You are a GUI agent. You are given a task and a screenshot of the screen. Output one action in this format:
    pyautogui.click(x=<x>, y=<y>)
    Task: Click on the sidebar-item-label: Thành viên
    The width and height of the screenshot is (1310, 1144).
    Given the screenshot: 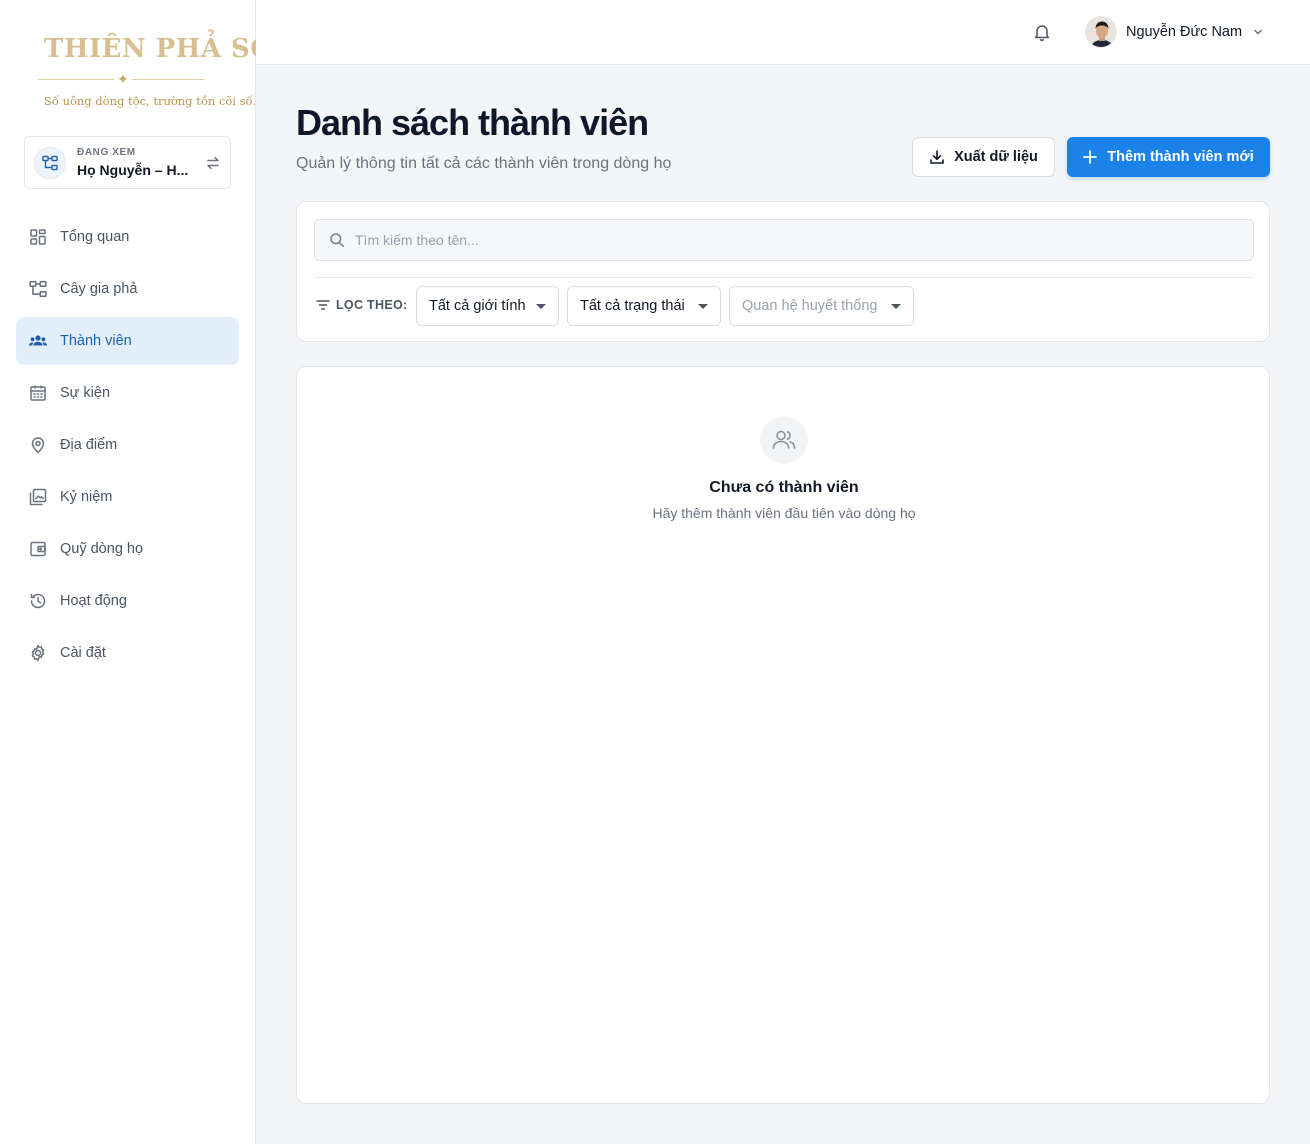 What is the action you would take?
    pyautogui.click(x=96, y=341)
    